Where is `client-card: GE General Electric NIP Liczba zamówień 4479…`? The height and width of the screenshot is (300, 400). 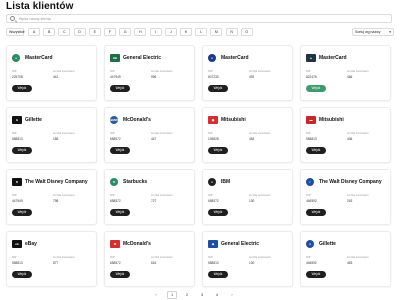 client-card: GE General Electric NIP Liczba zamówień 4479… is located at coordinates (149, 73).